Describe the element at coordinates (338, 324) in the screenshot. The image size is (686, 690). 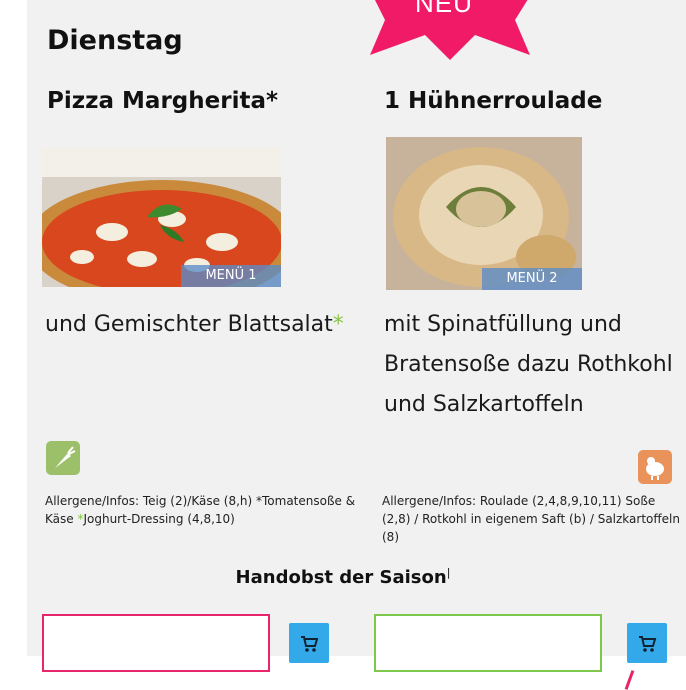
I see `menu-1-desc-mark: *` at that location.